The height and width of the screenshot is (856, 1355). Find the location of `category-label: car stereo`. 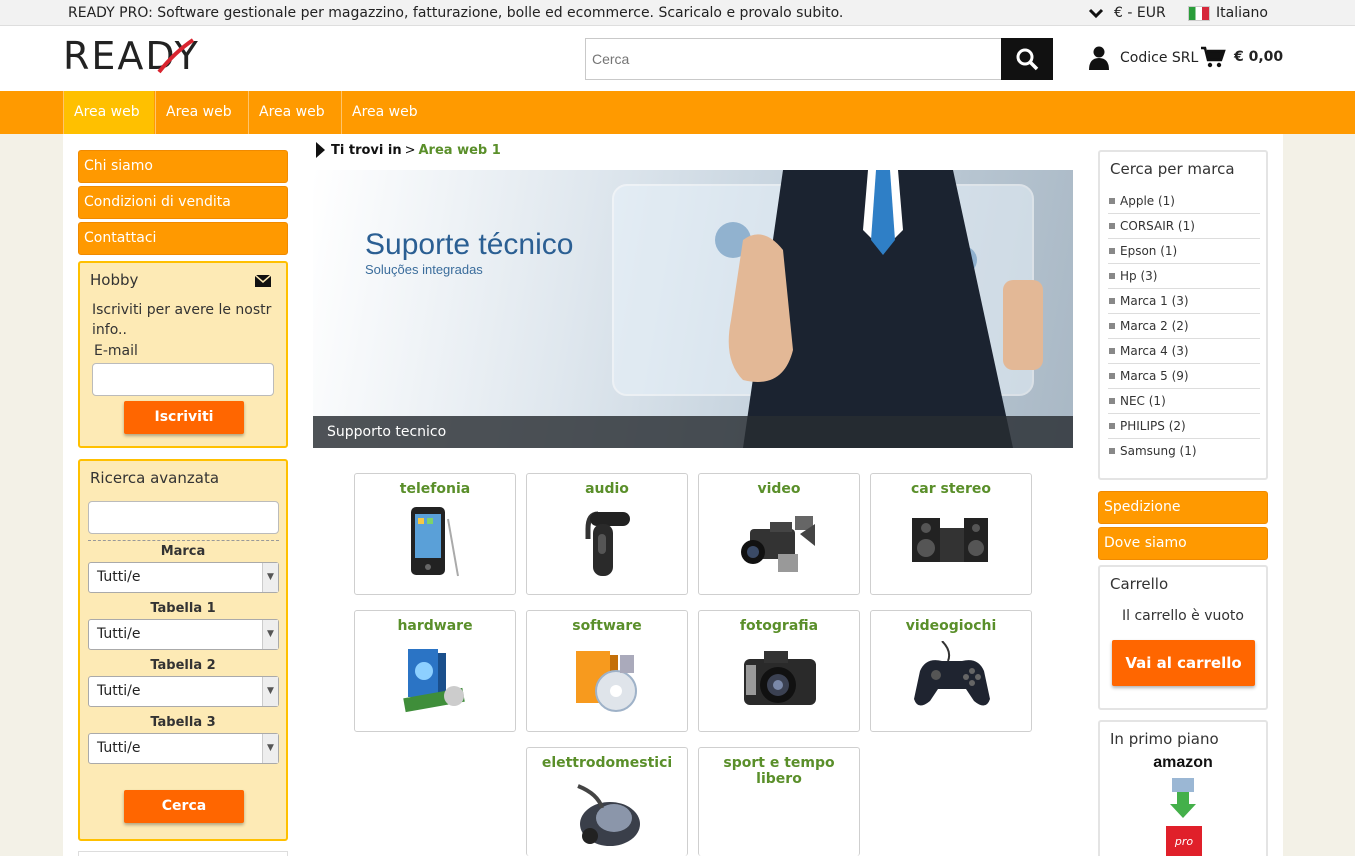

category-label: car stereo is located at coordinates (951, 489).